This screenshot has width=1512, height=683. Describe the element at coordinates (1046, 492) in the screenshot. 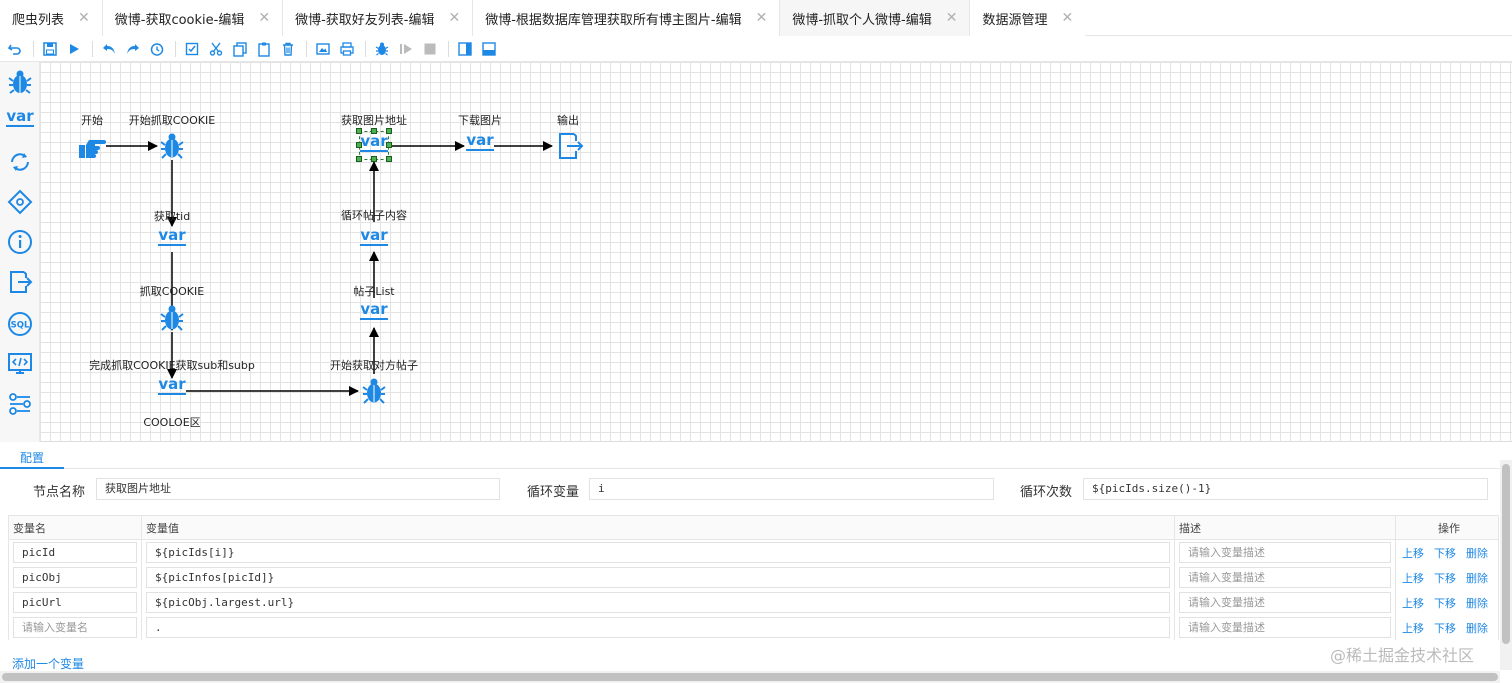

I see `loop-count-label: 循环次数` at that location.